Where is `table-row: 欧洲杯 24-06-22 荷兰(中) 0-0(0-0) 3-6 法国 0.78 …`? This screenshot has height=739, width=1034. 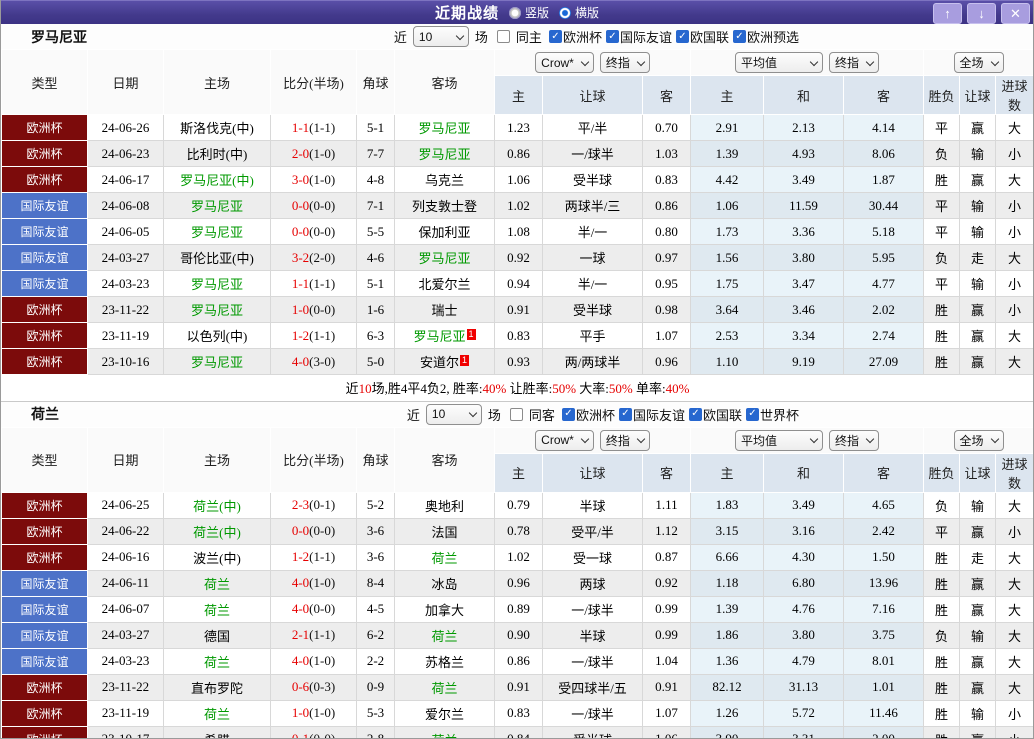
table-row: 欧洲杯 24-06-22 荷兰(中) 0-0(0-0) 3-6 法国 0.78 … is located at coordinates (517, 531).